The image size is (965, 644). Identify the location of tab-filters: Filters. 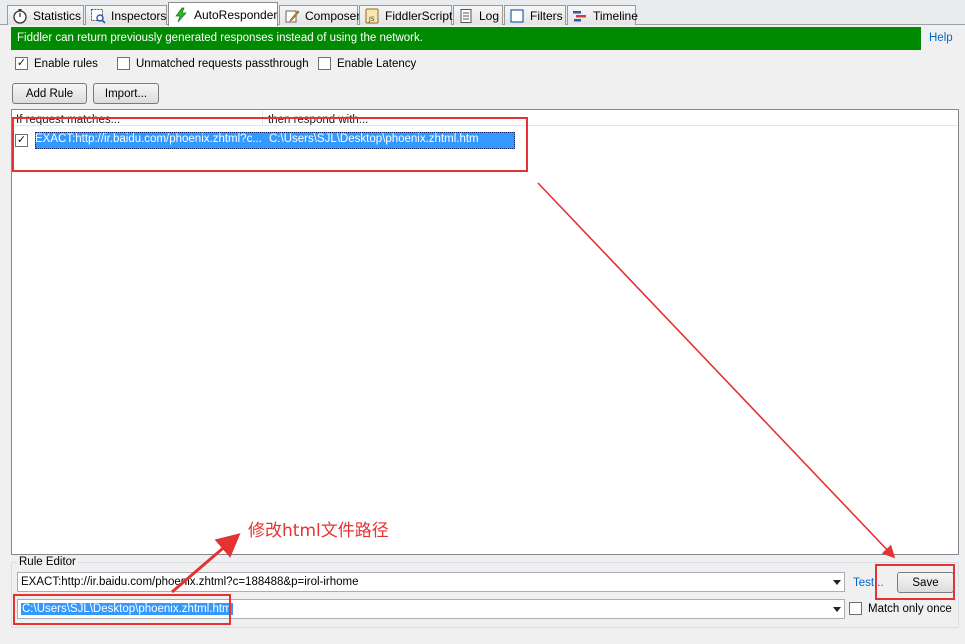
(535, 15).